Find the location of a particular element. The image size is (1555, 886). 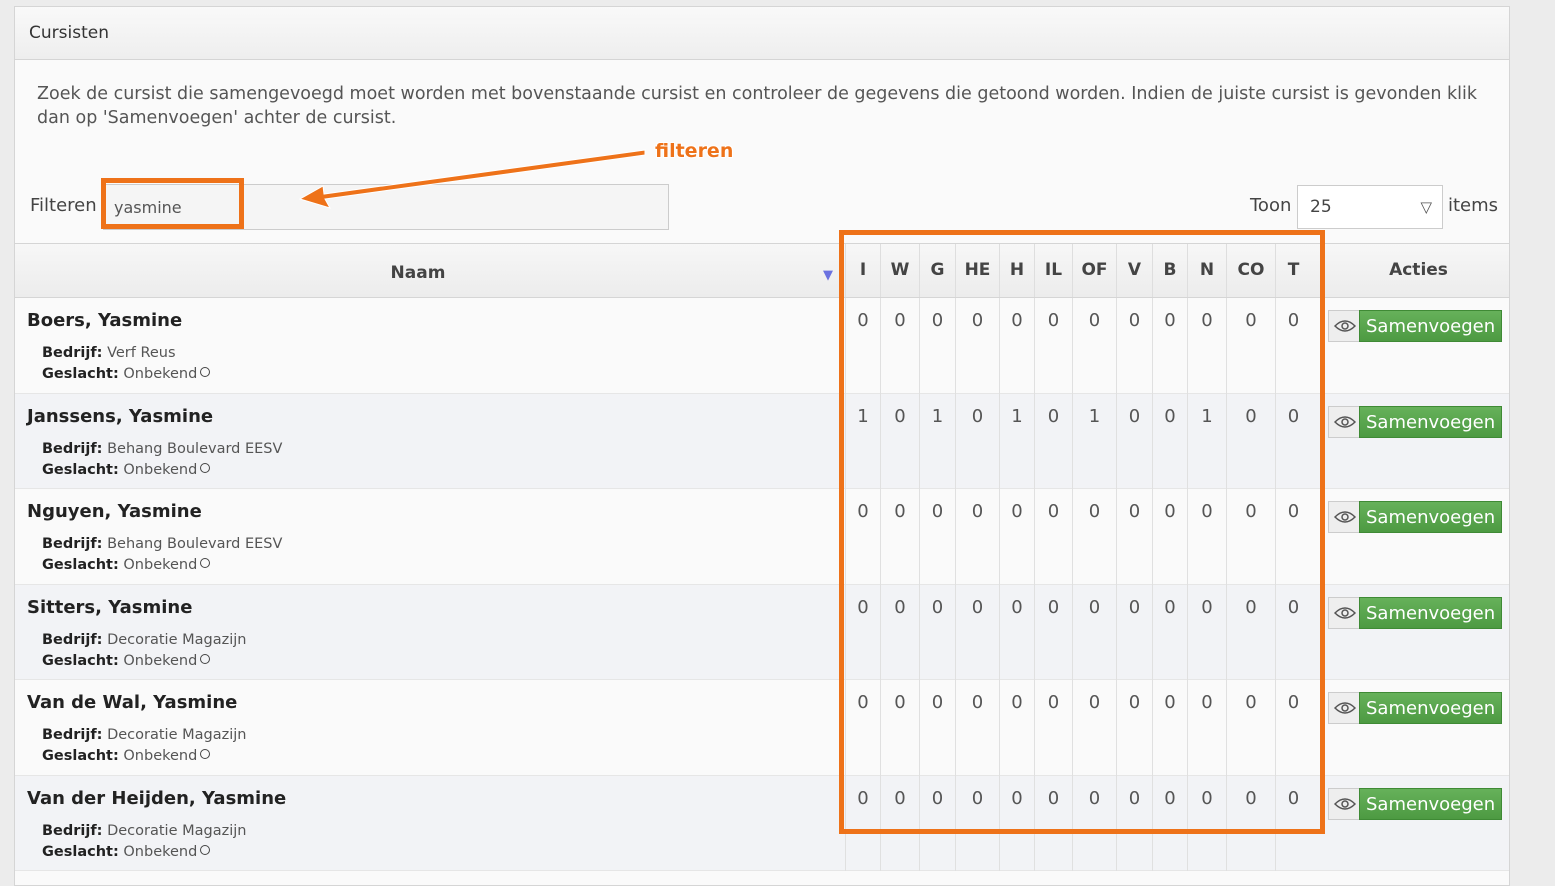

column-header-acties: Acties is located at coordinates (1418, 270).